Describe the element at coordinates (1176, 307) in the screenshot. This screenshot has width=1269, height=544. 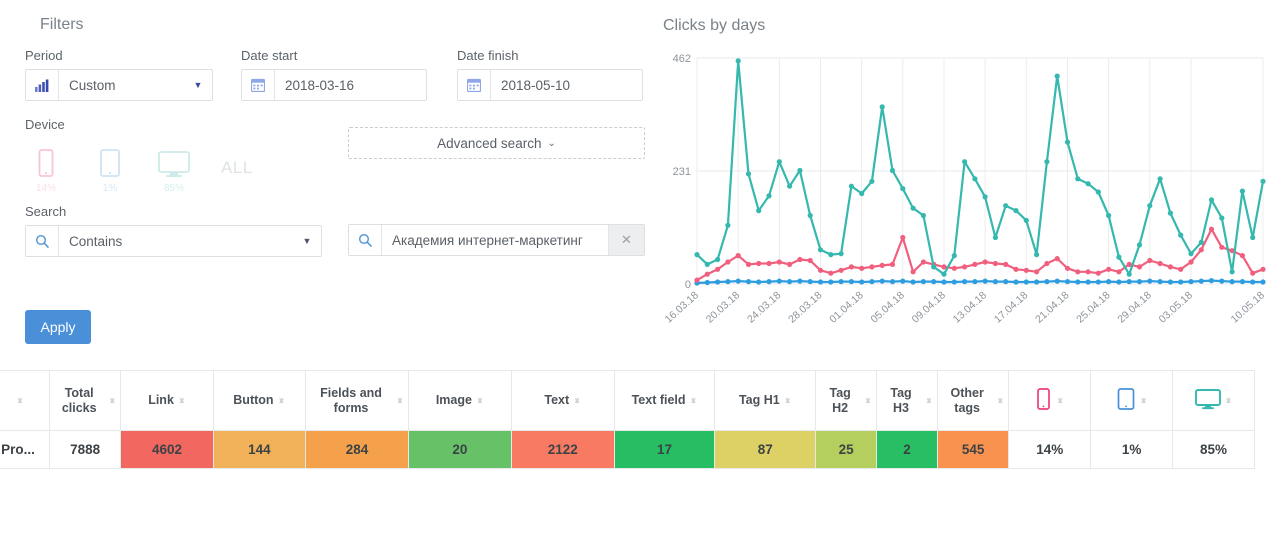
I see `svg-text: 03.05.18` at that location.